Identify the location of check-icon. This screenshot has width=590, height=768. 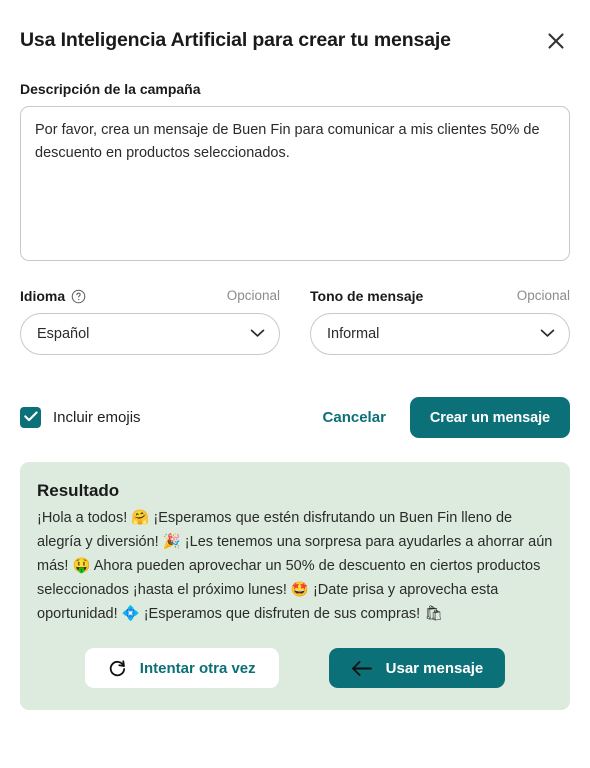
(30, 418).